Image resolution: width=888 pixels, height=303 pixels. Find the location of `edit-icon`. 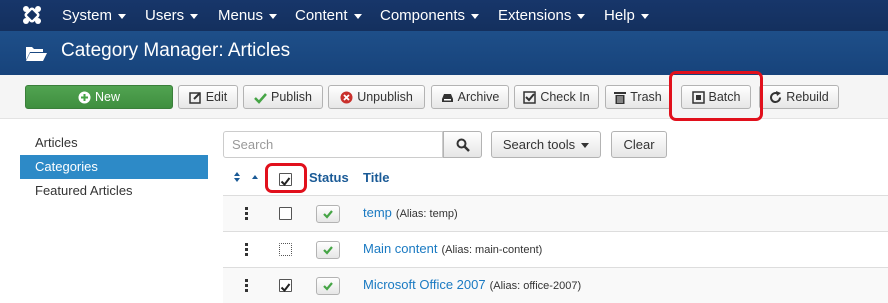

edit-icon is located at coordinates (194, 98).